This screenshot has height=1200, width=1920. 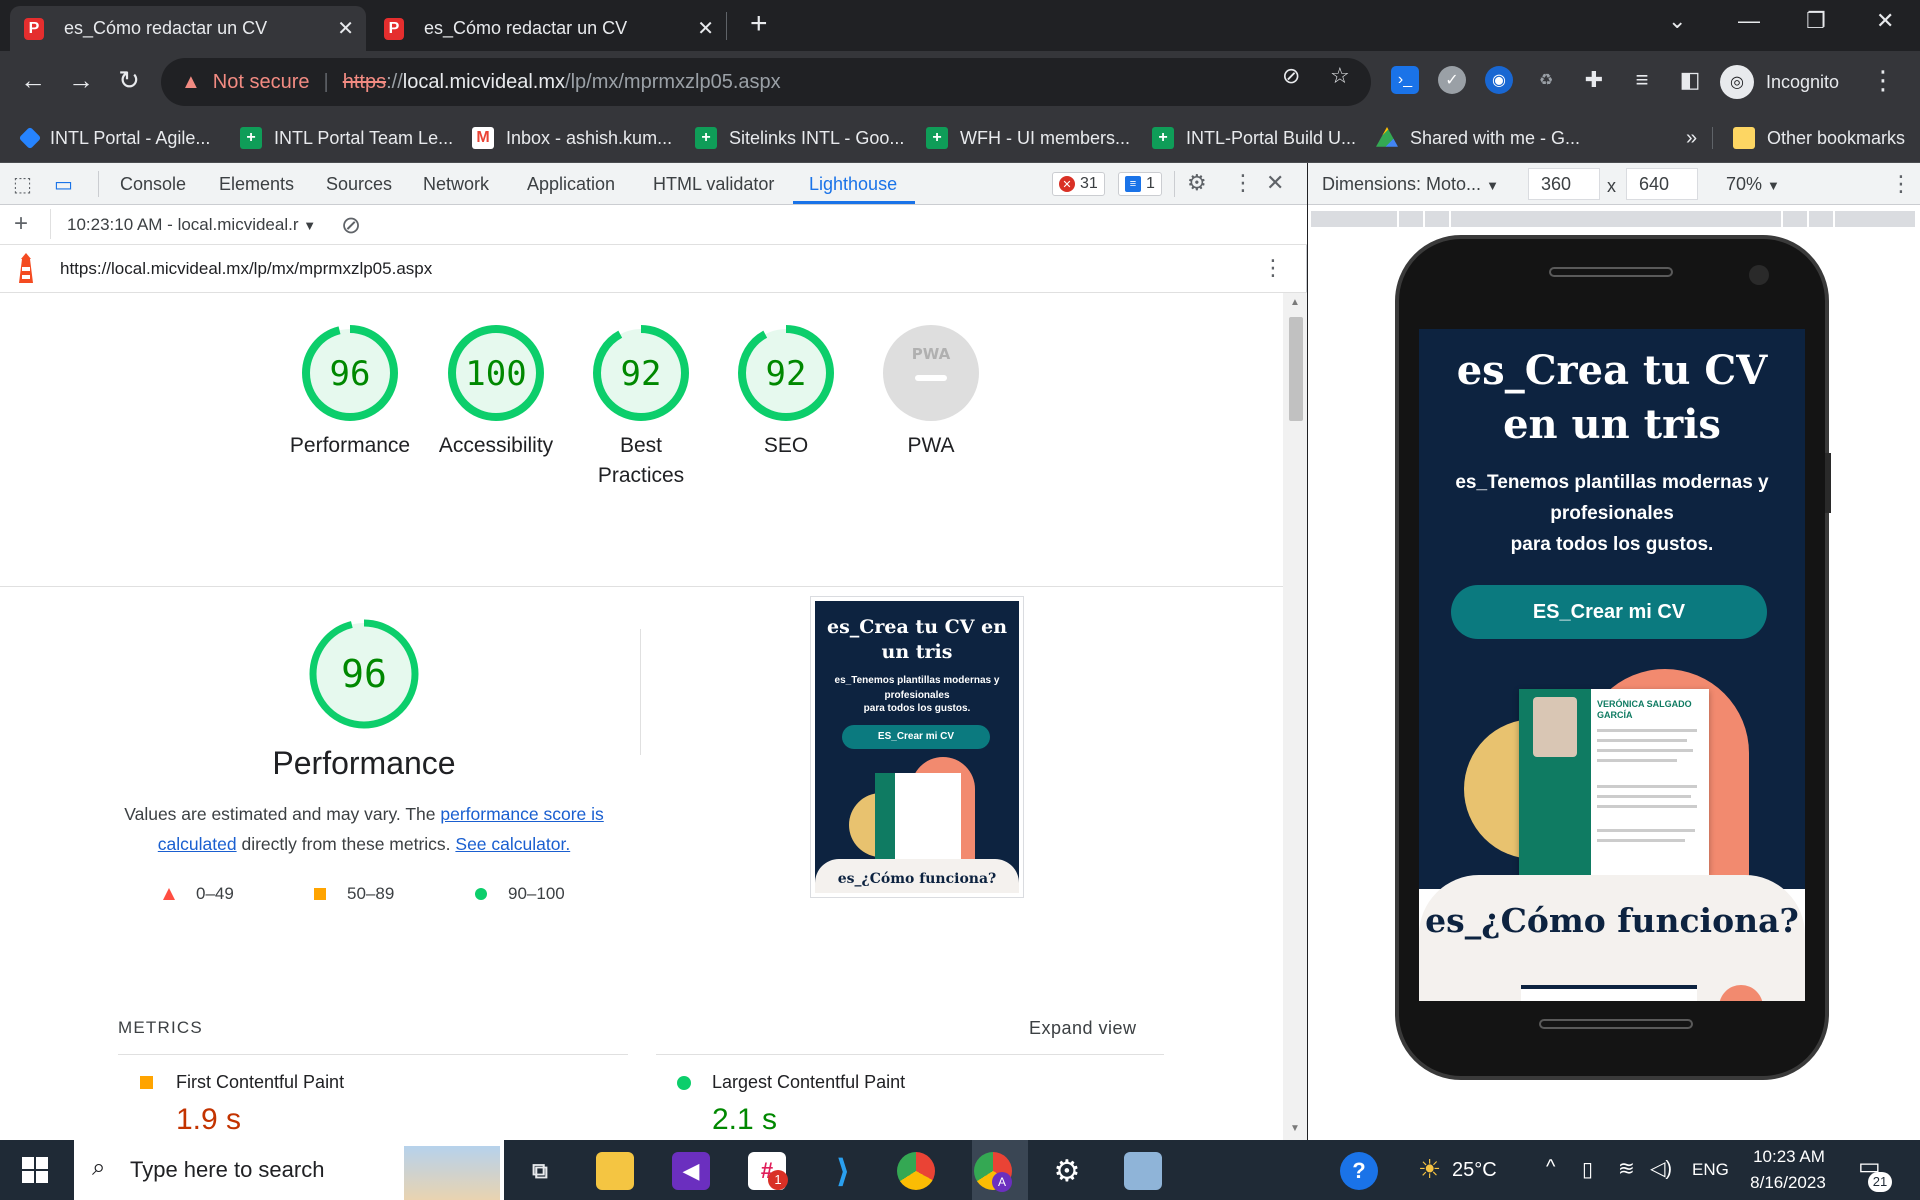 What do you see at coordinates (1883, 80) in the screenshot?
I see `kebab-menu-icon: ⋮` at bounding box center [1883, 80].